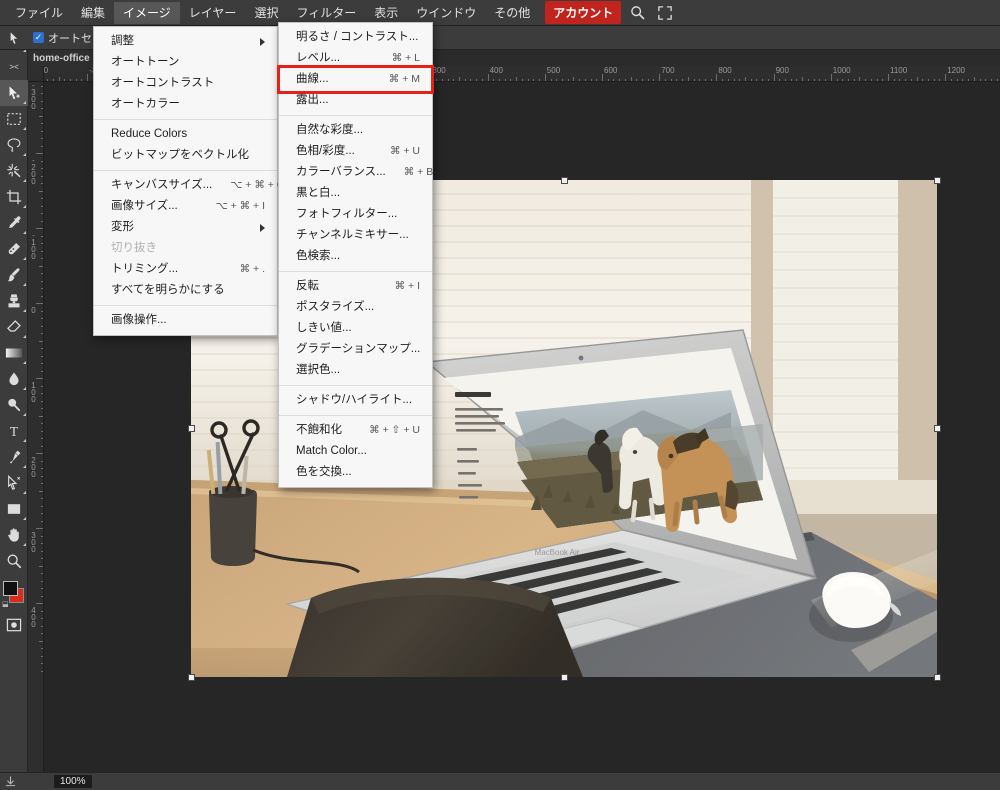 This screenshot has width=1000, height=790. I want to click on zoom-level-indicator: 100%, so click(73, 781).